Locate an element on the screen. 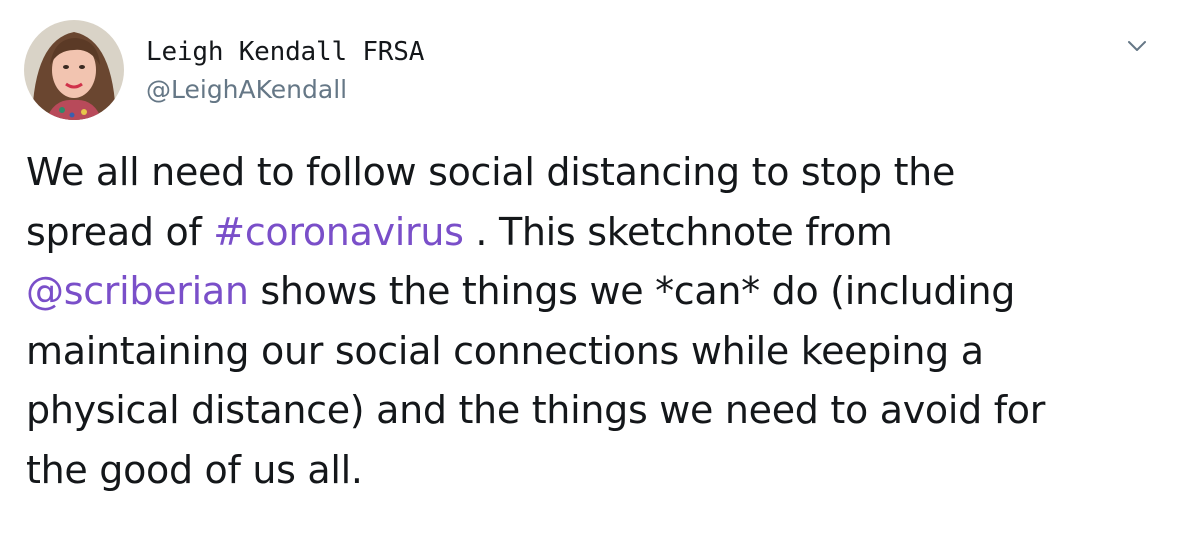  mention-link: @scriberian is located at coordinates (137, 291).